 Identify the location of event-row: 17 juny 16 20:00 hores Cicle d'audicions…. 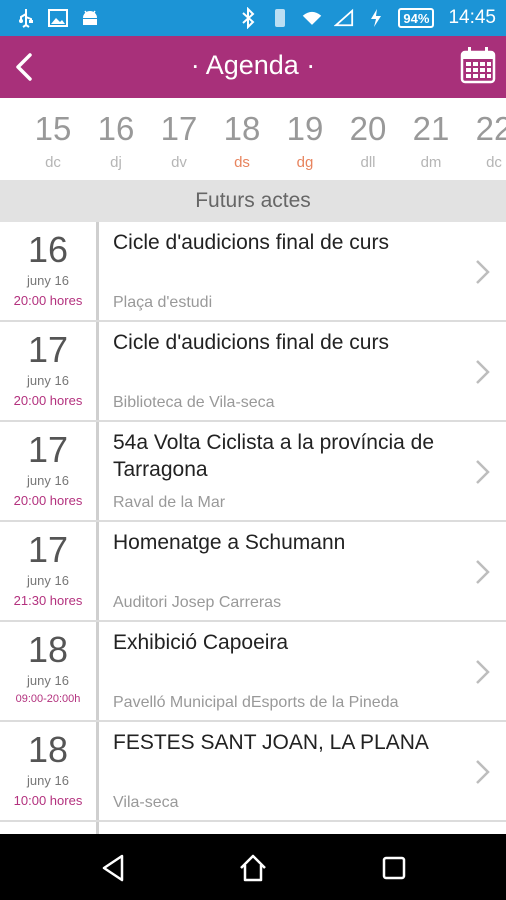
(253, 372).